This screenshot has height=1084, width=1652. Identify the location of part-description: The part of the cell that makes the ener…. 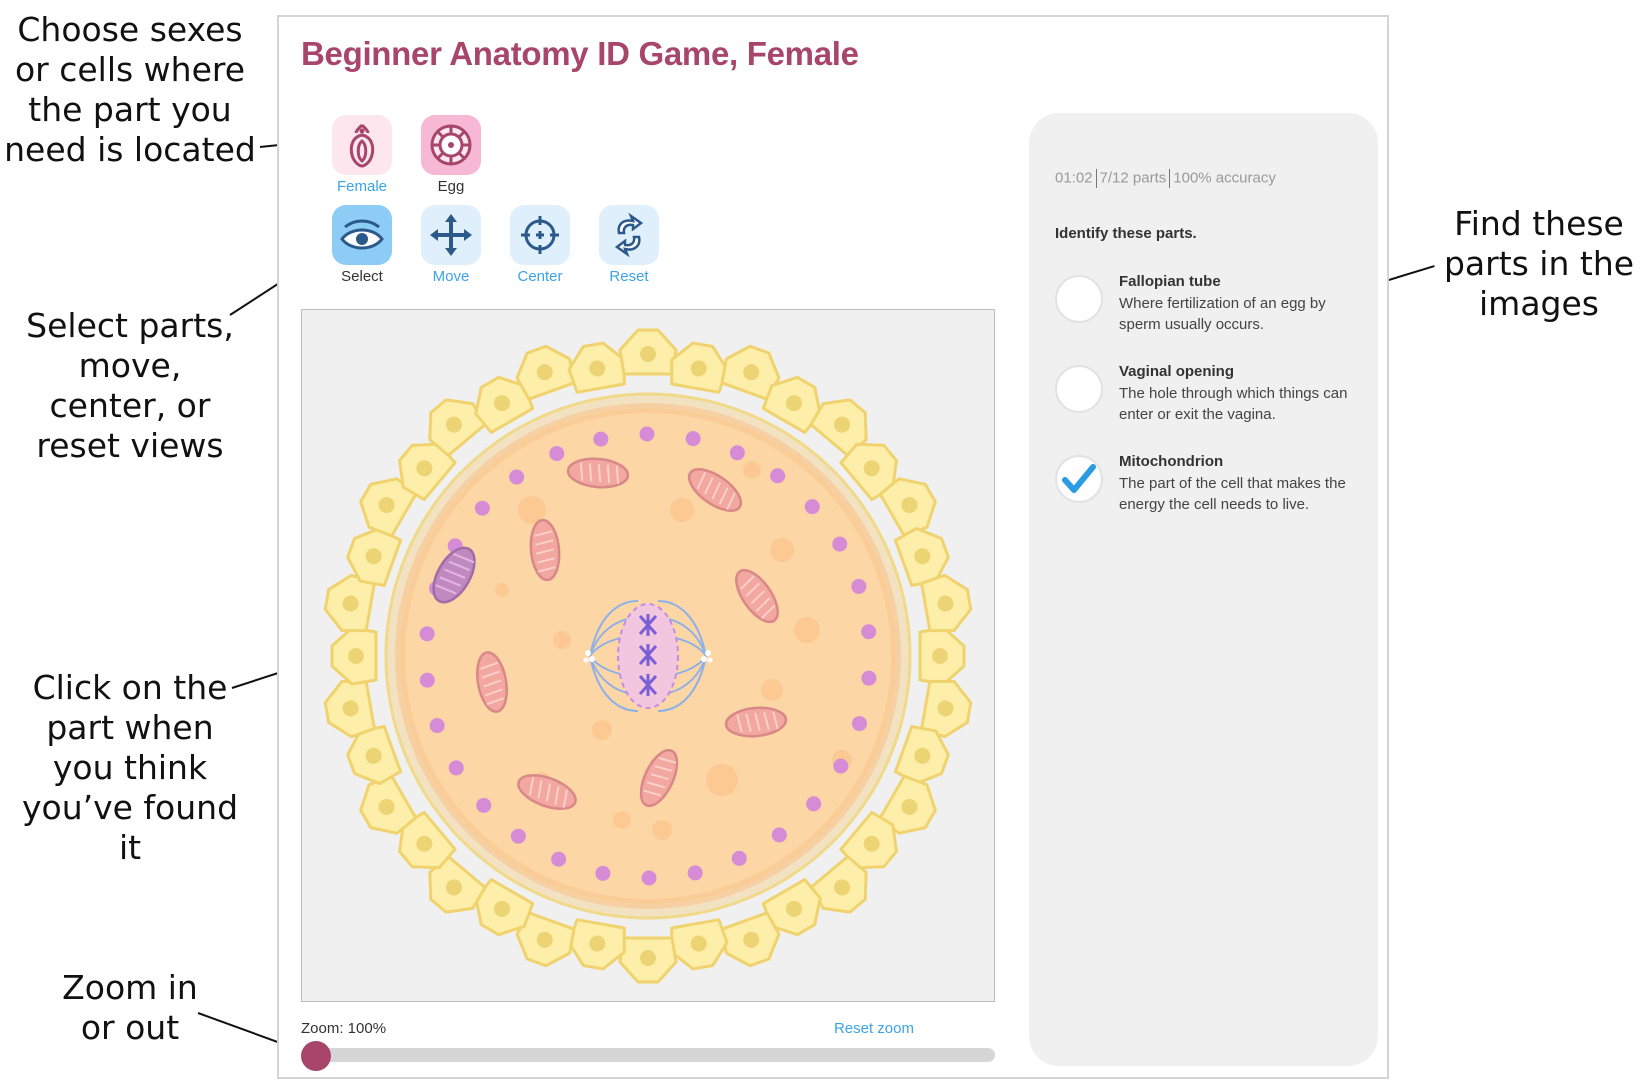
(1232, 494).